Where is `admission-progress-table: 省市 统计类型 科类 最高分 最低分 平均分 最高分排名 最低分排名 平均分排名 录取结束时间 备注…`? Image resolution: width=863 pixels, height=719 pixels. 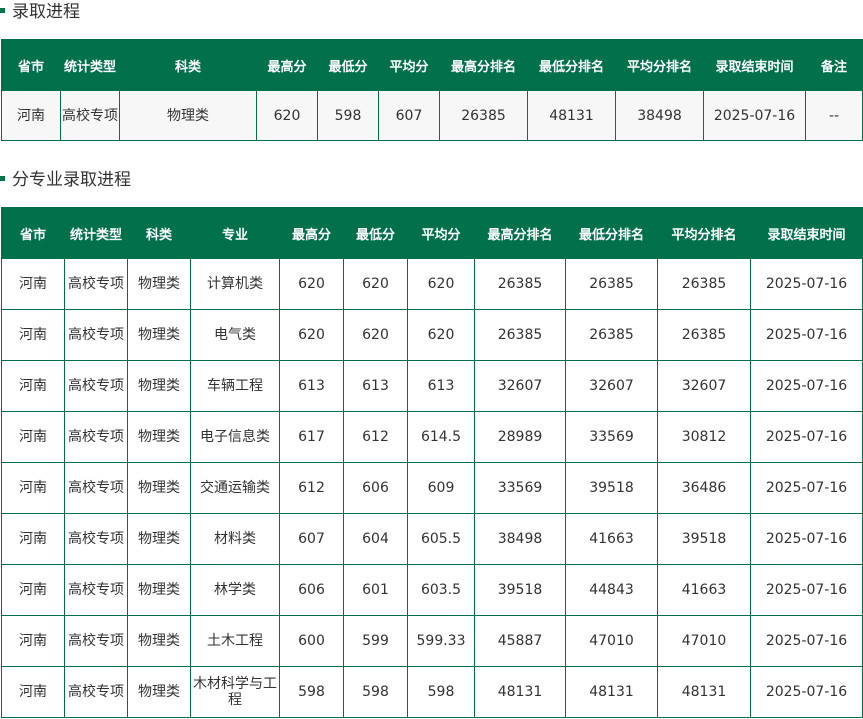
admission-progress-table: 省市 统计类型 科类 最高分 最低分 平均分 最高分排名 最低分排名 平均分排名 录取结束时间 备注… is located at coordinates (432, 90).